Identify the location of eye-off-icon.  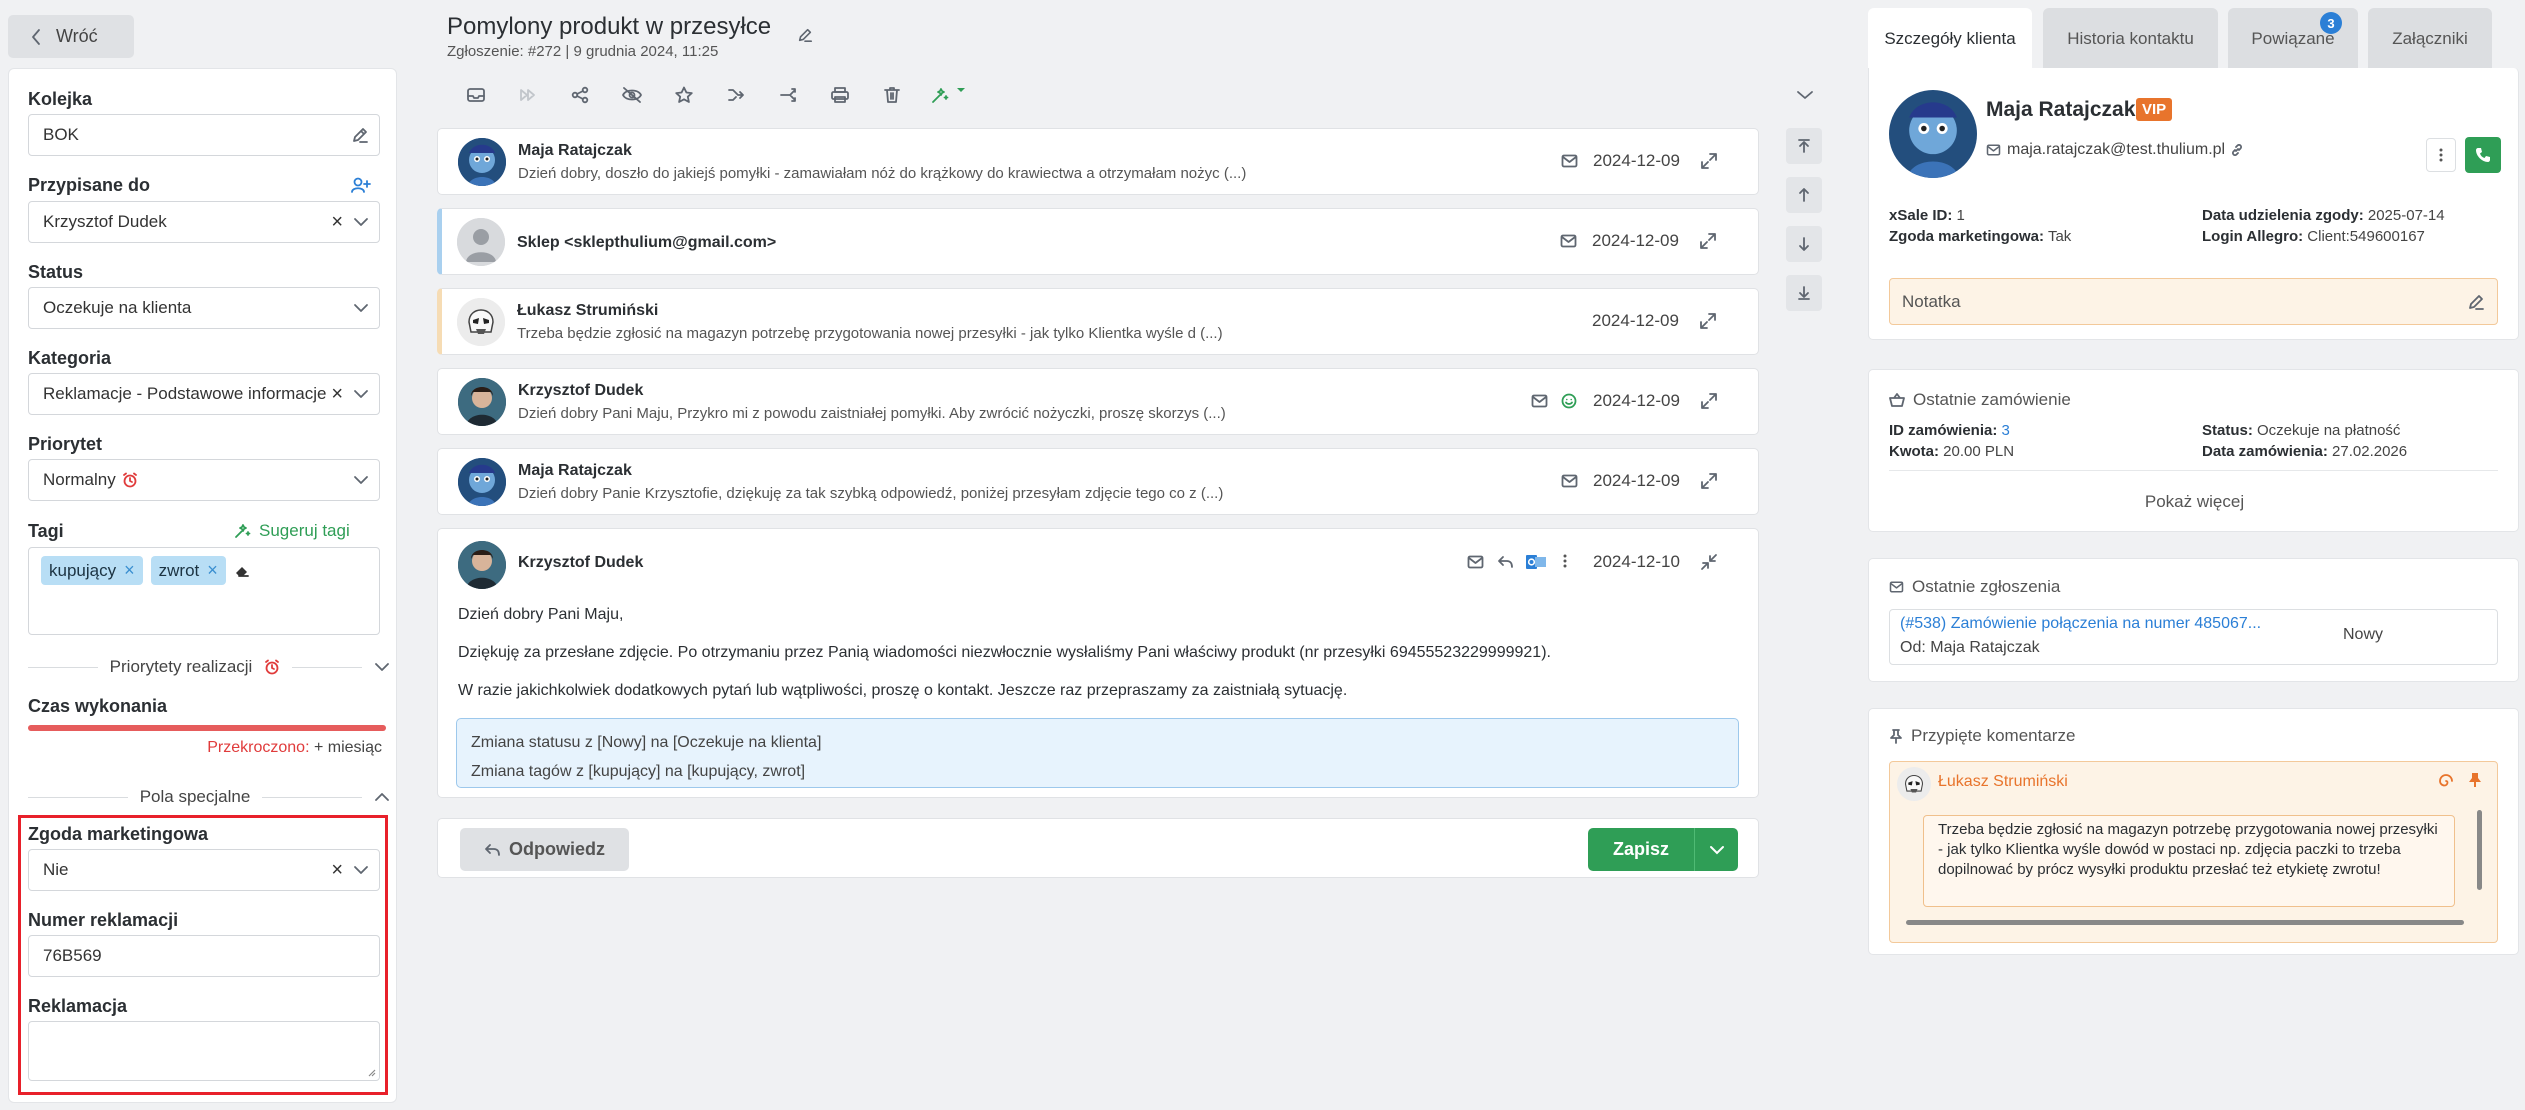
(632, 95).